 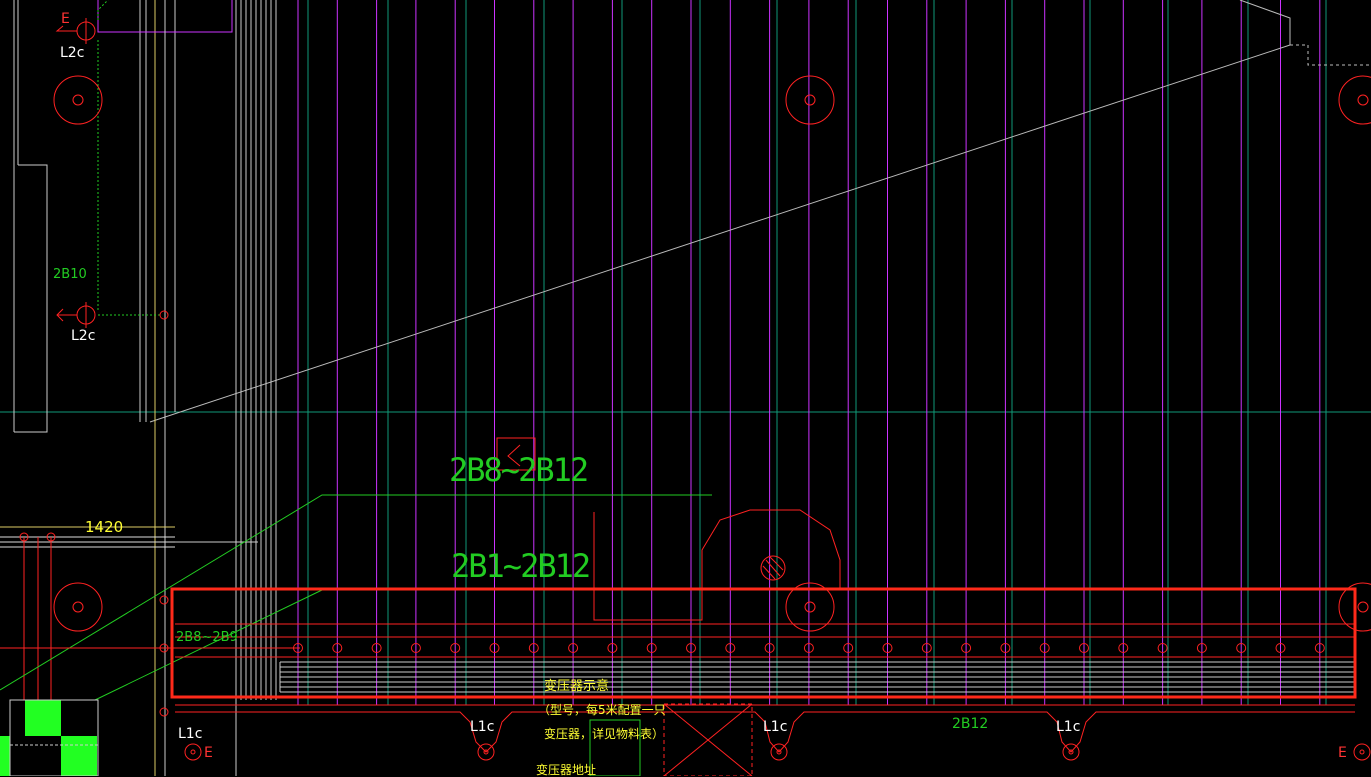 What do you see at coordinates (207, 637) in the screenshot?
I see `label-2b8-2b9: 2B8~2B9` at bounding box center [207, 637].